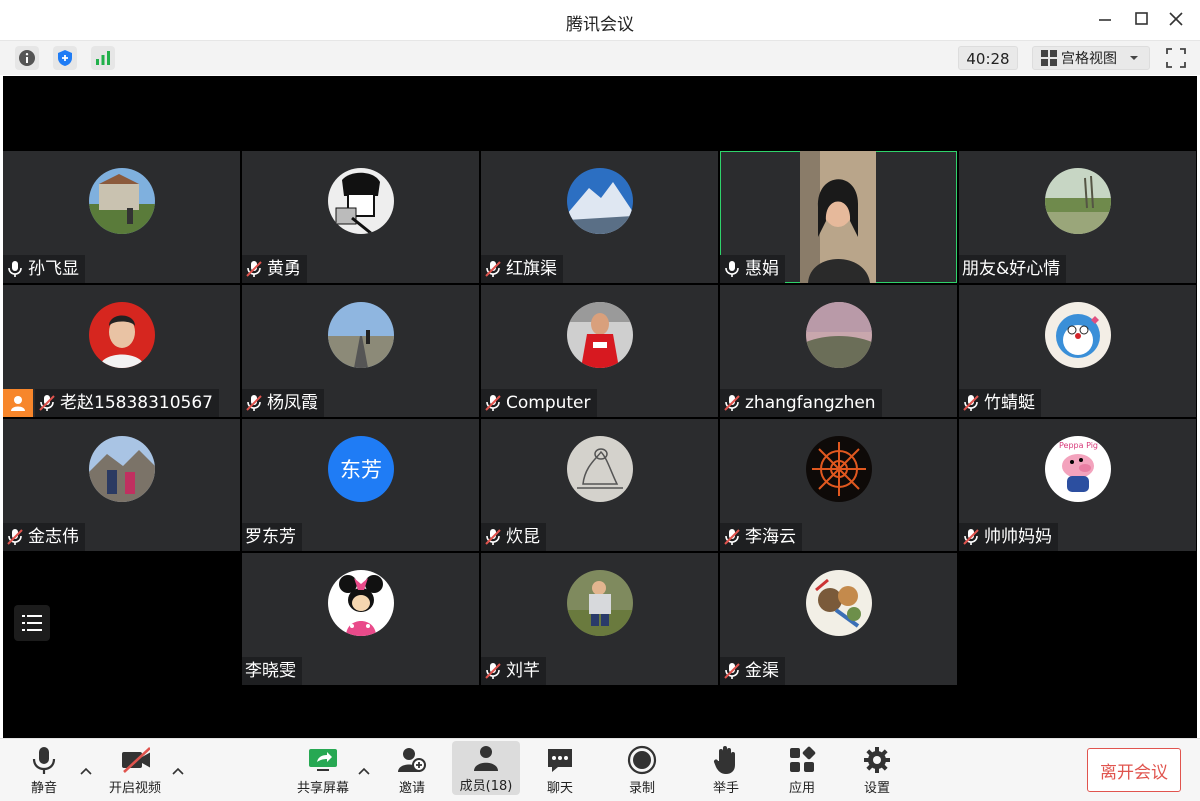  I want to click on participant-name: 金志伟, so click(53, 537).